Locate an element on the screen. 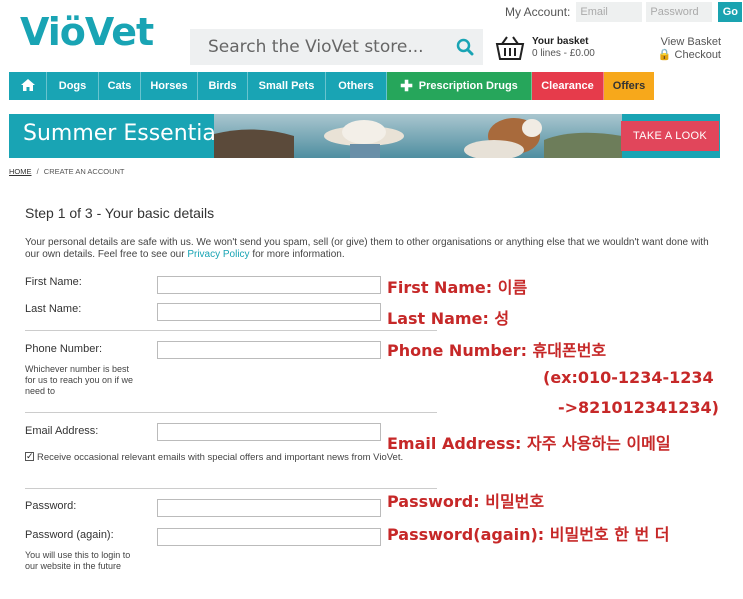 The image size is (743, 599). password-again-label: Password (again): is located at coordinates (69, 535).